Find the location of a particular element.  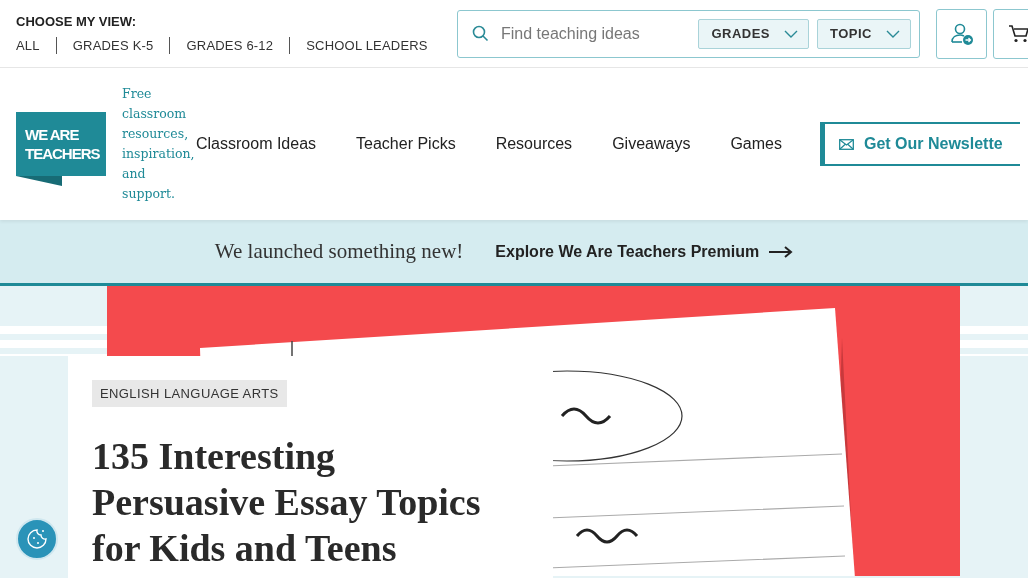

nav-link: Resources is located at coordinates (534, 144).